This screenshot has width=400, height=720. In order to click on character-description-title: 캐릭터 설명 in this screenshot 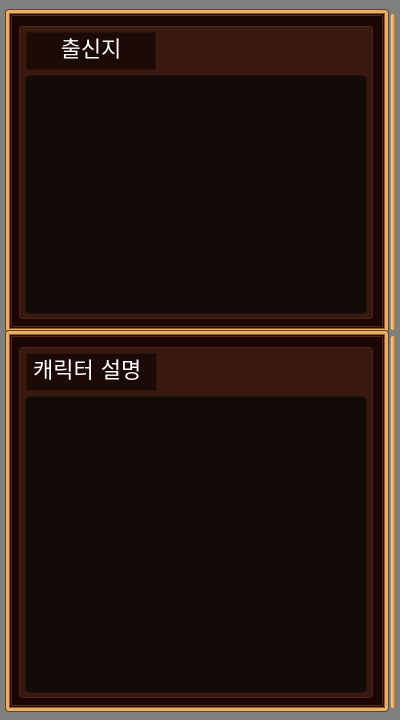, I will do `click(91, 372)`.